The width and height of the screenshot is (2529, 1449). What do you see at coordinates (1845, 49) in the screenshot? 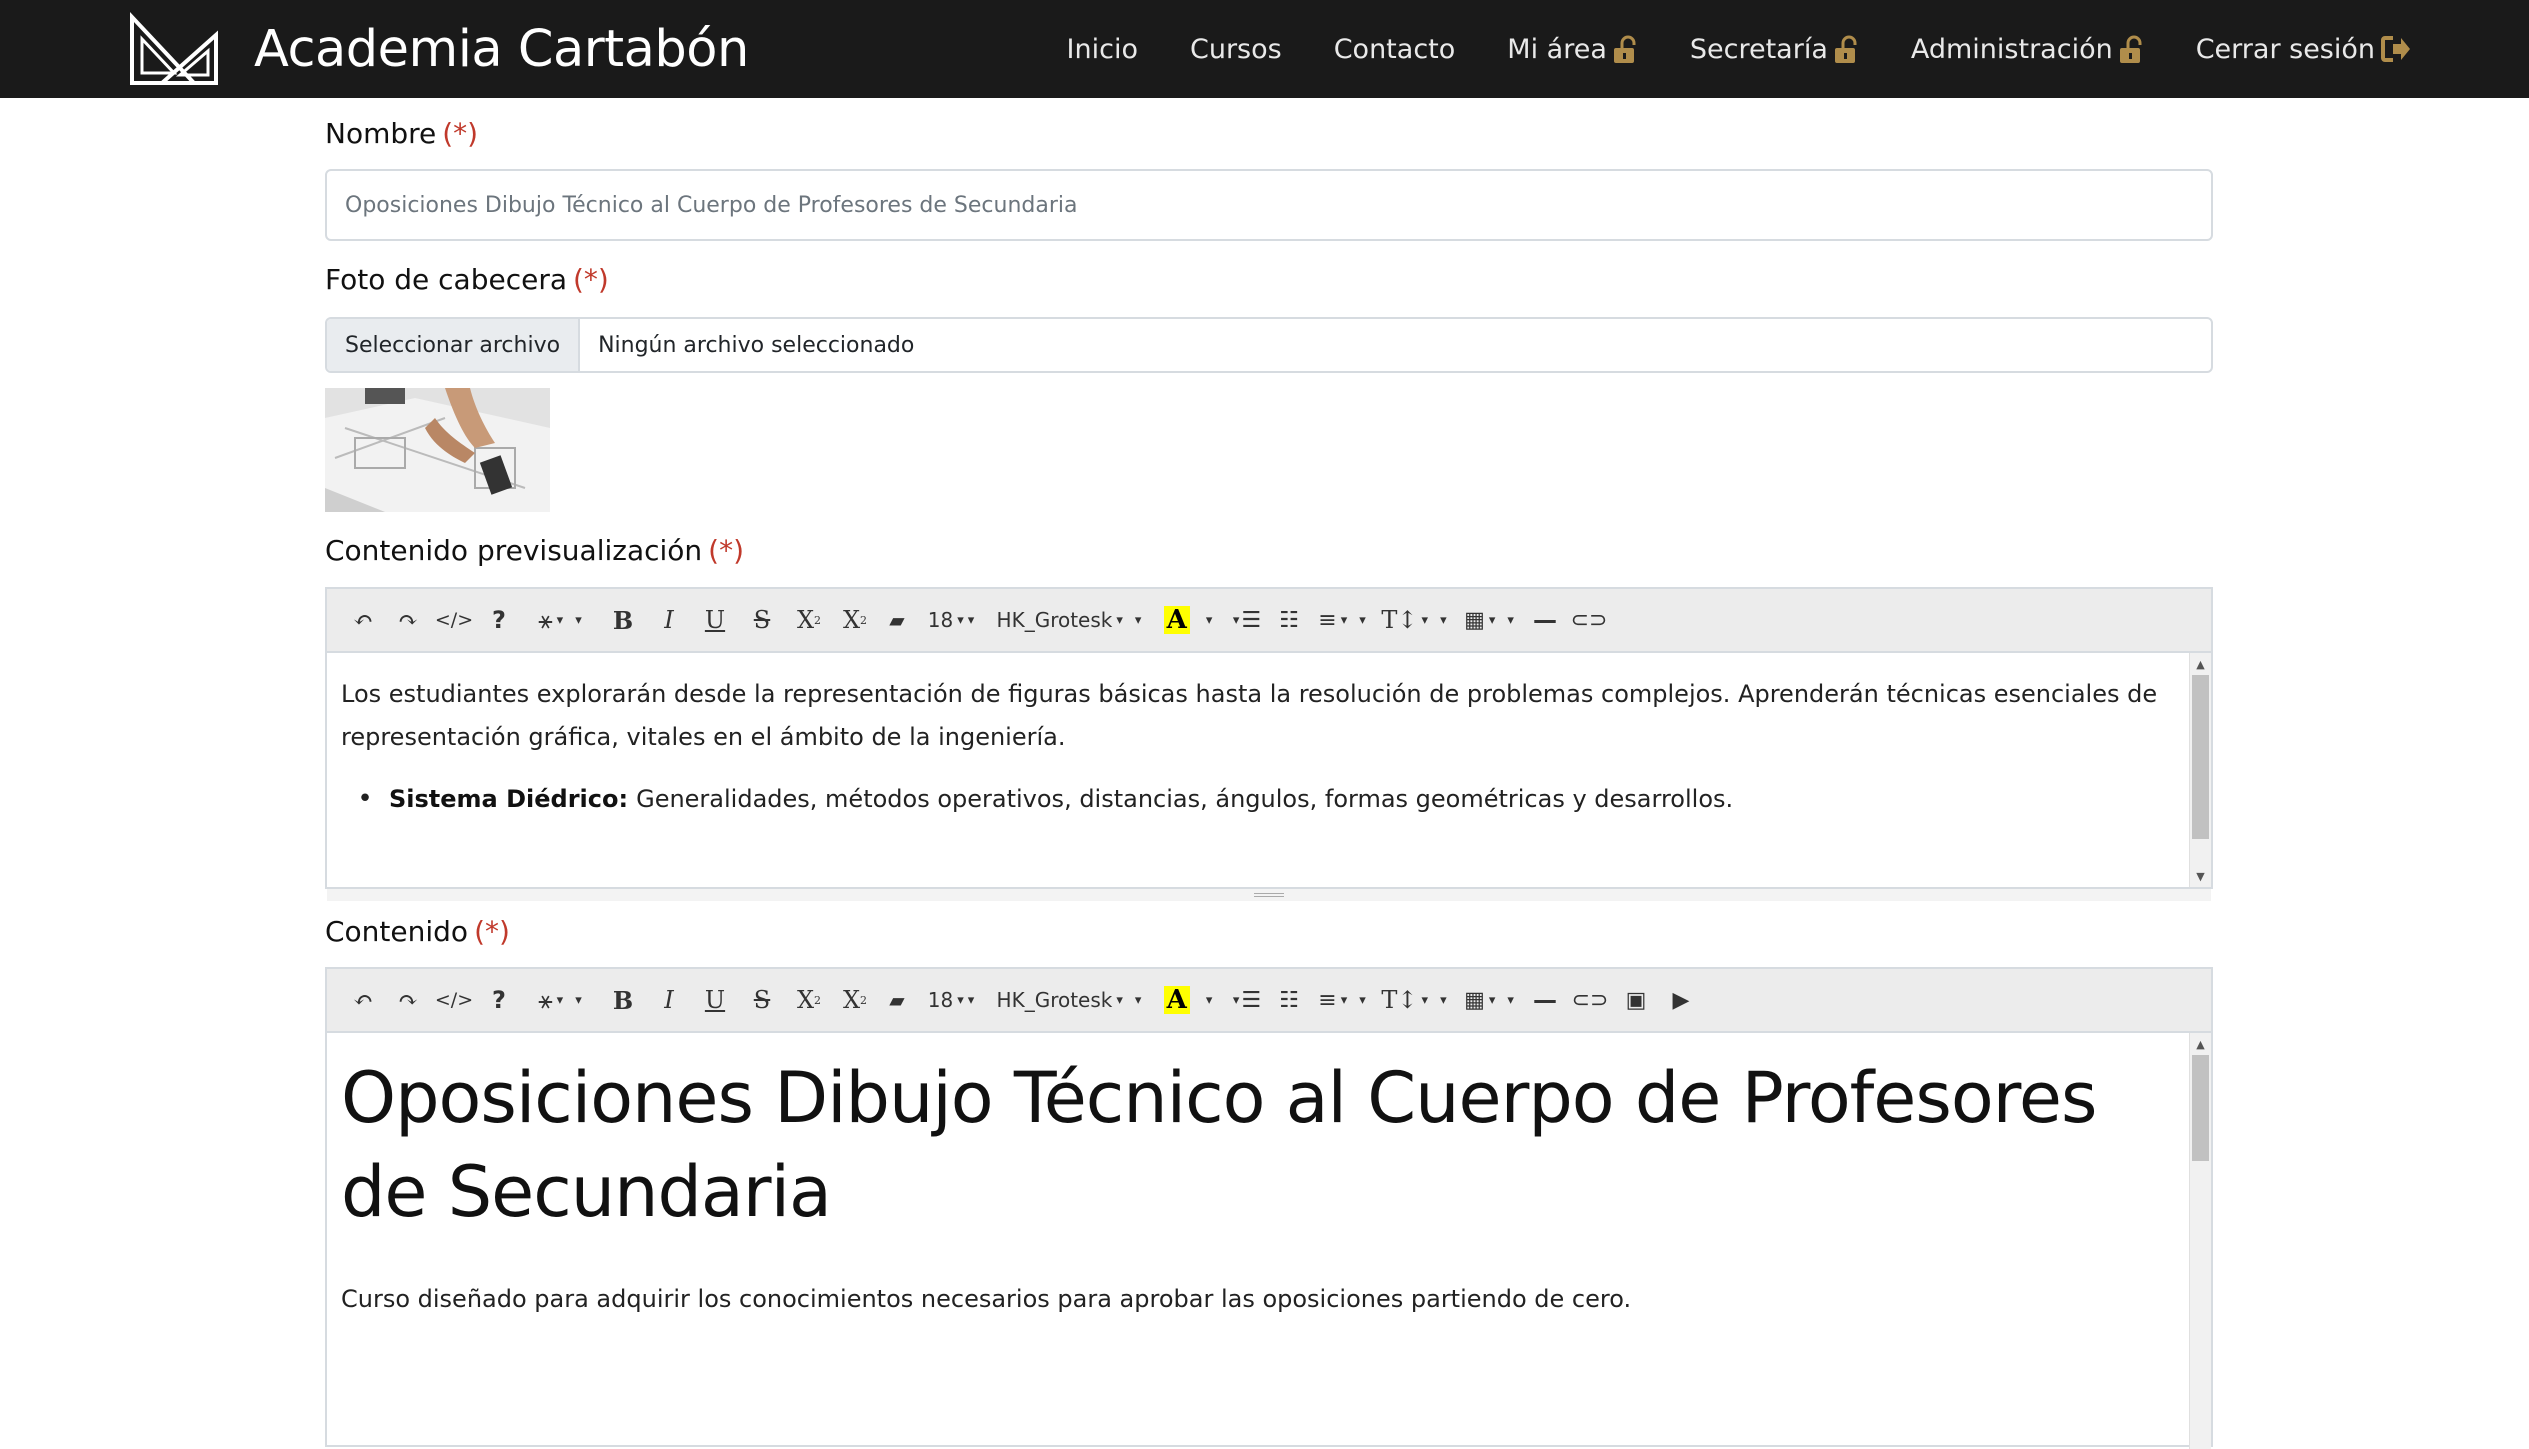
I see `unlock-icon` at bounding box center [1845, 49].